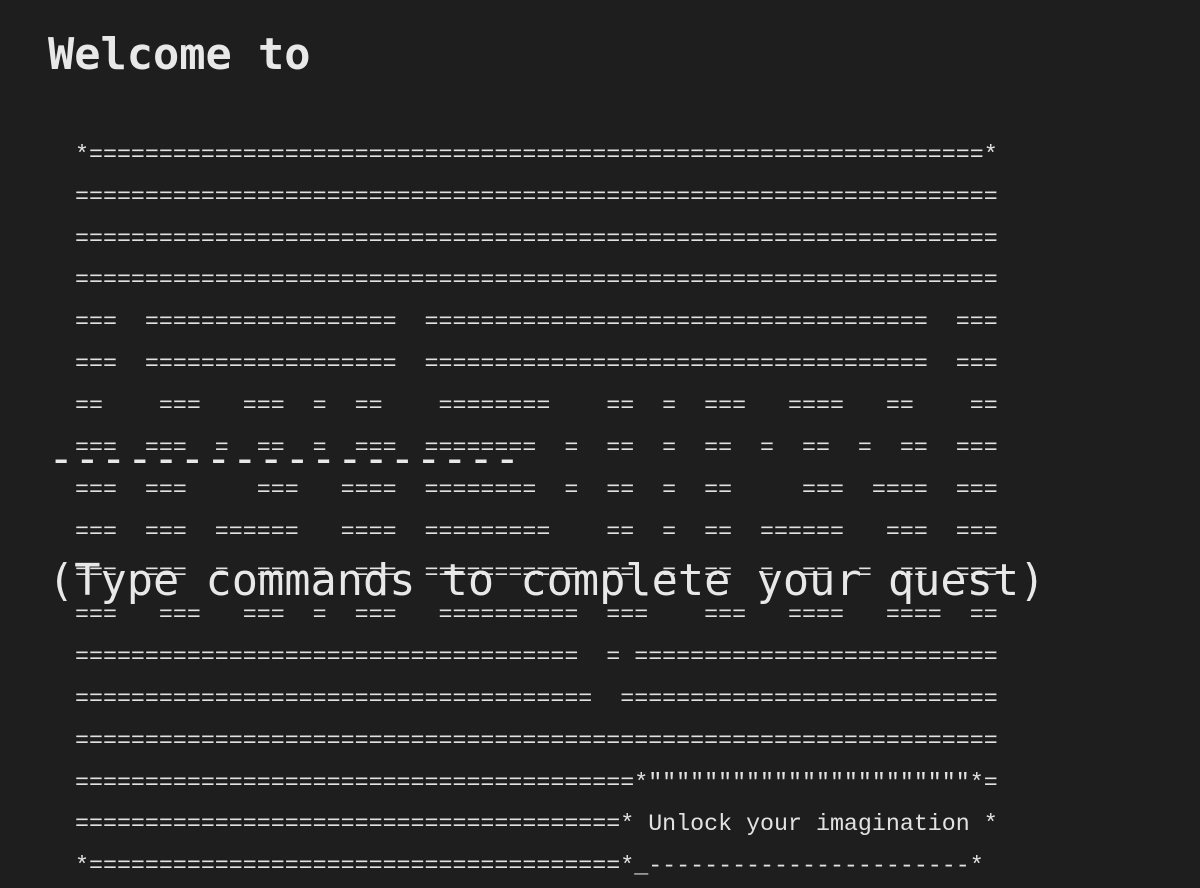  Describe the element at coordinates (809, 824) in the screenshot. I see `tagline: Unlock your imagination` at that location.